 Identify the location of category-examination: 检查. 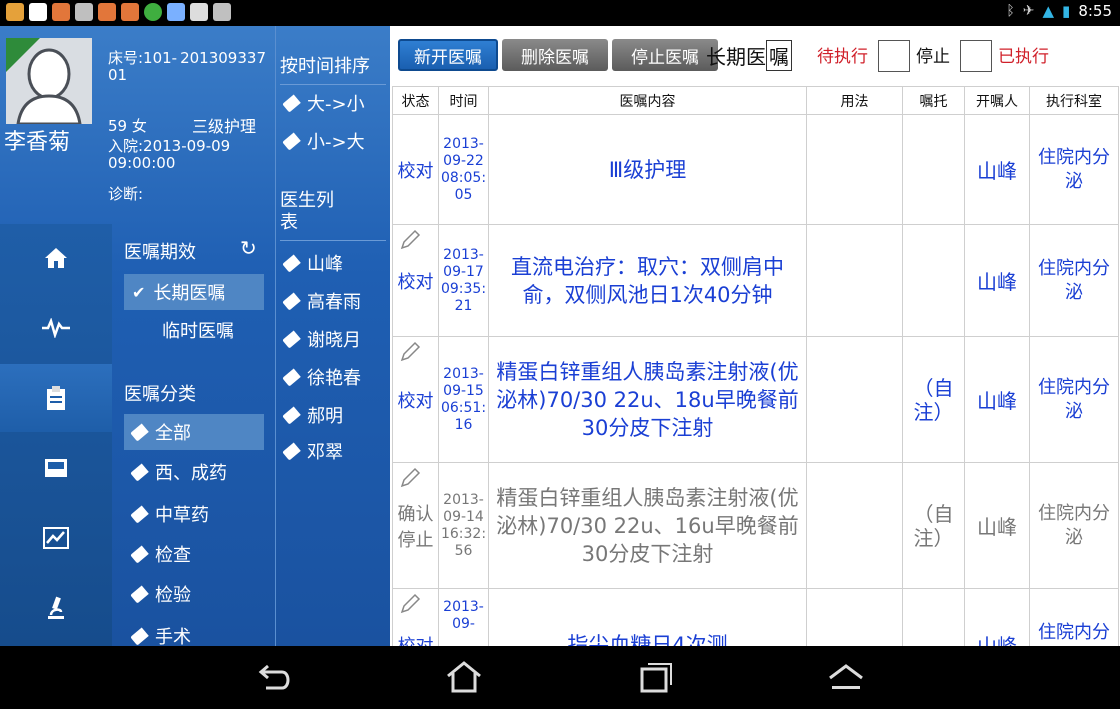
(194, 554).